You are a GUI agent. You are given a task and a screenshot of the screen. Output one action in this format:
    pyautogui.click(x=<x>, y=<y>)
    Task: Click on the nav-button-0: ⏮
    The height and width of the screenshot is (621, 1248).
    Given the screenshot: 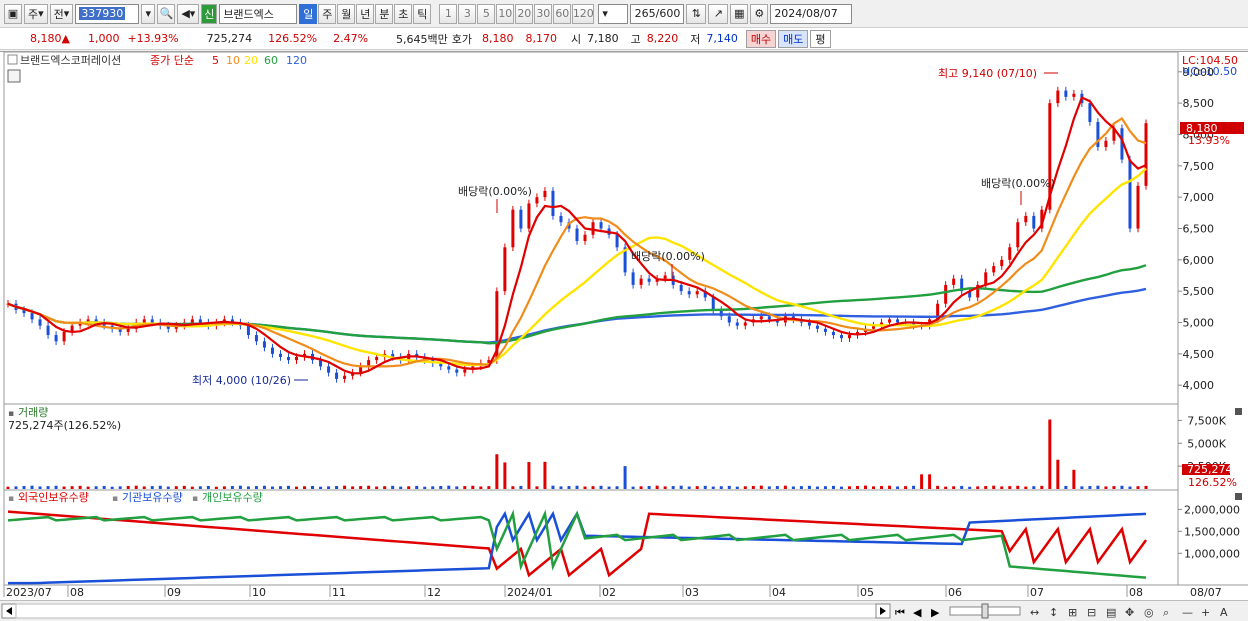 What is the action you would take?
    pyautogui.click(x=900, y=612)
    